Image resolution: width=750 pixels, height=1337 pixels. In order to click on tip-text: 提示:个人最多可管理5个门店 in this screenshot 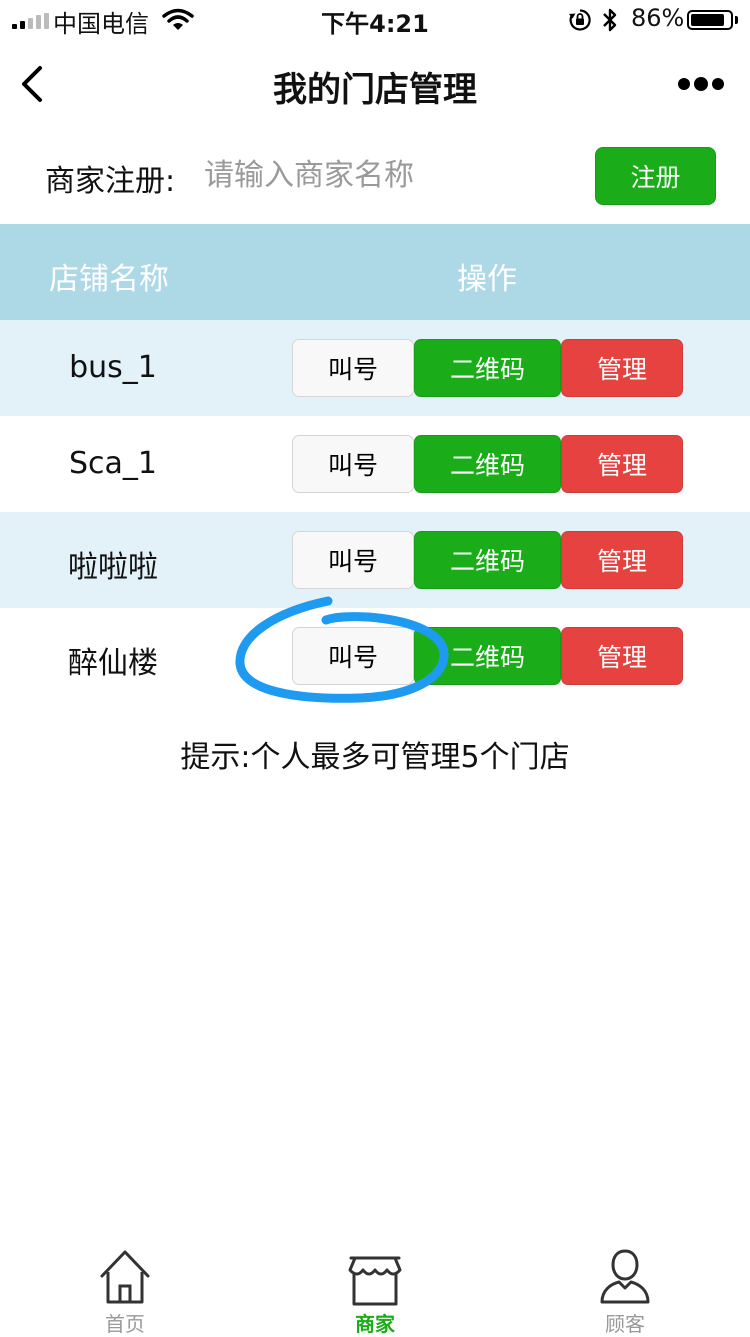, I will do `click(375, 757)`.